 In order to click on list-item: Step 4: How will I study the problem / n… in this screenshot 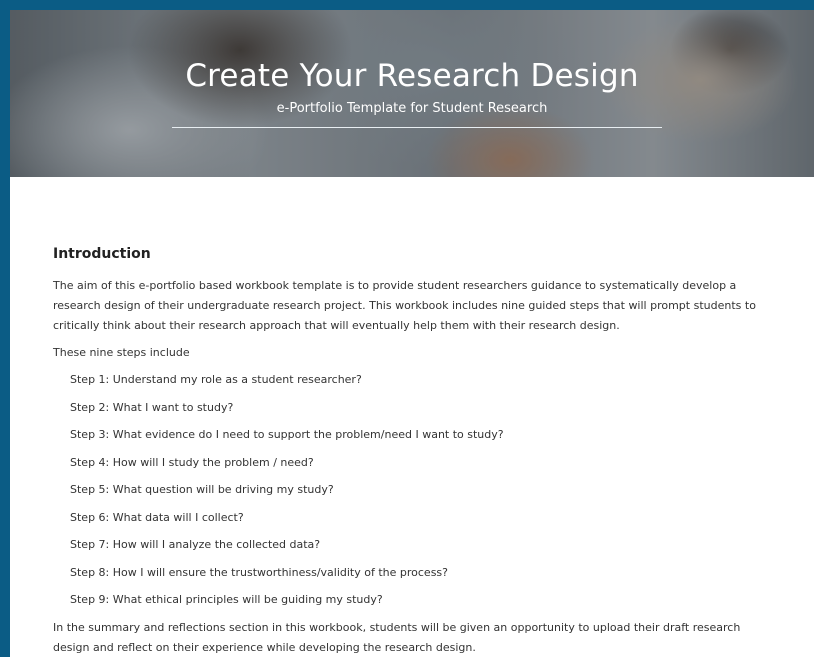, I will do `click(192, 462)`.